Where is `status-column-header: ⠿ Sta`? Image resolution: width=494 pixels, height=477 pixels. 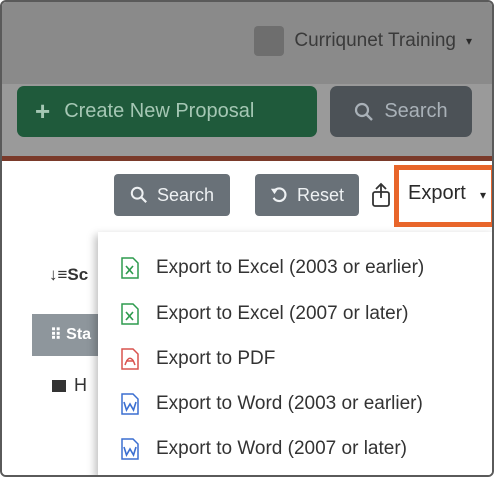
status-column-header: ⠿ Sta is located at coordinates (67, 335).